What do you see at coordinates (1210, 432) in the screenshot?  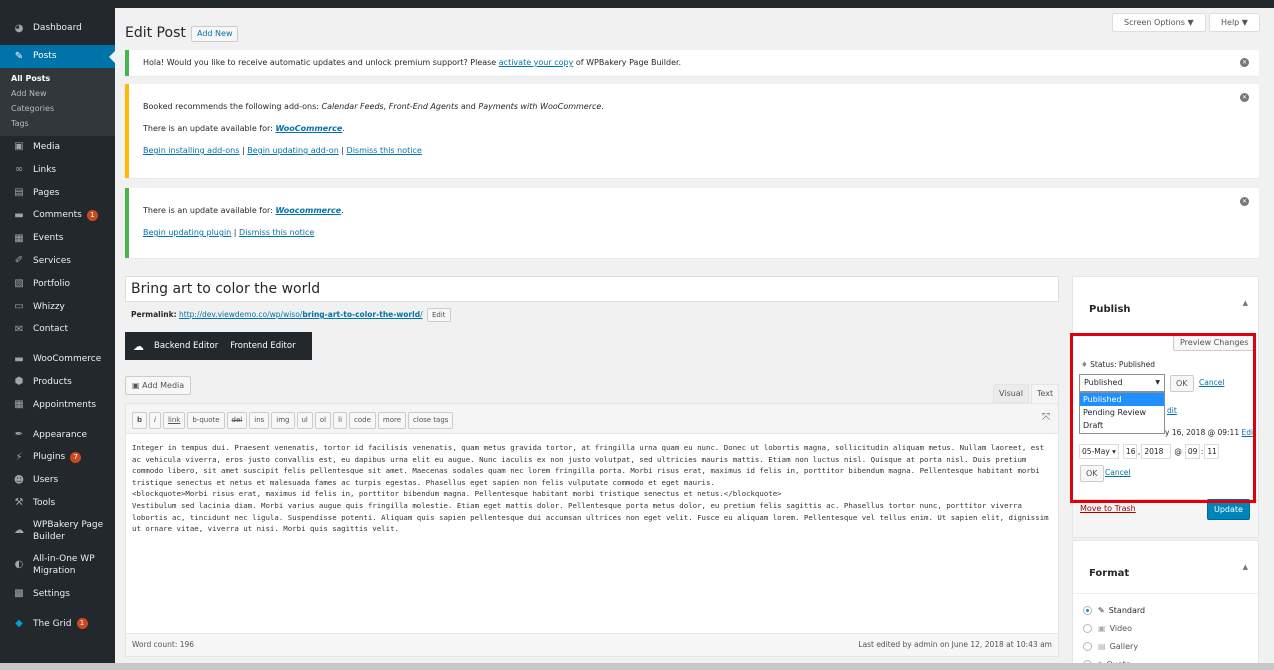 I see `publish-date-row: y 16, 2018 @ 09:11 Edit` at bounding box center [1210, 432].